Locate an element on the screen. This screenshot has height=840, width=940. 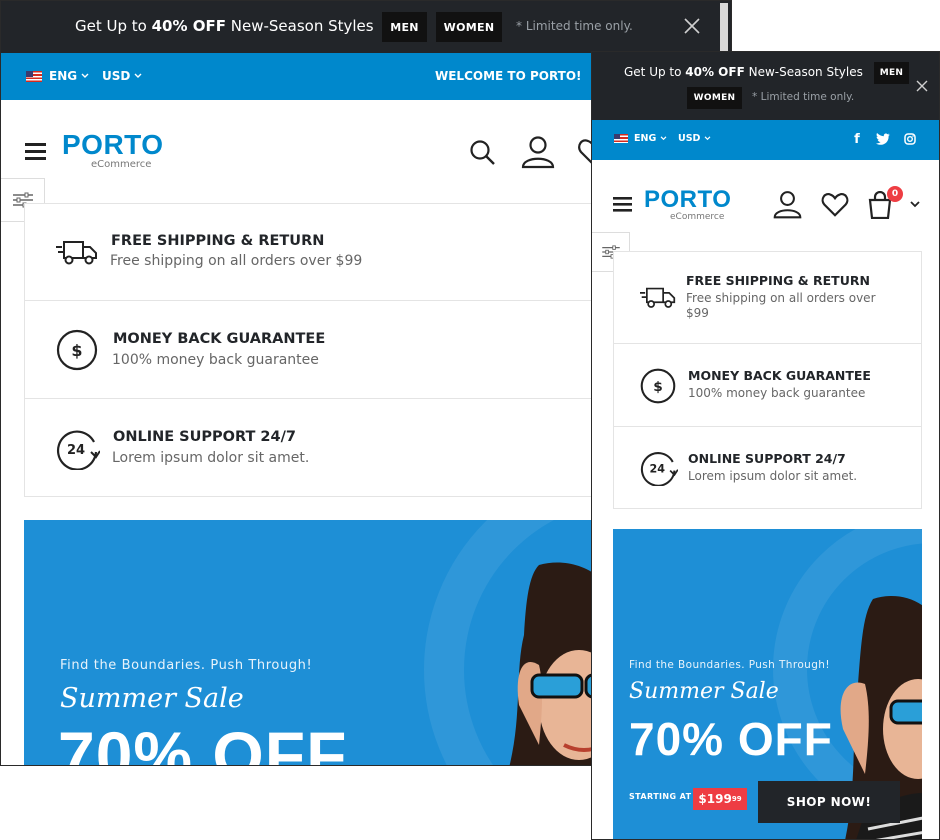
price-tag: $199 99 is located at coordinates (720, 799).